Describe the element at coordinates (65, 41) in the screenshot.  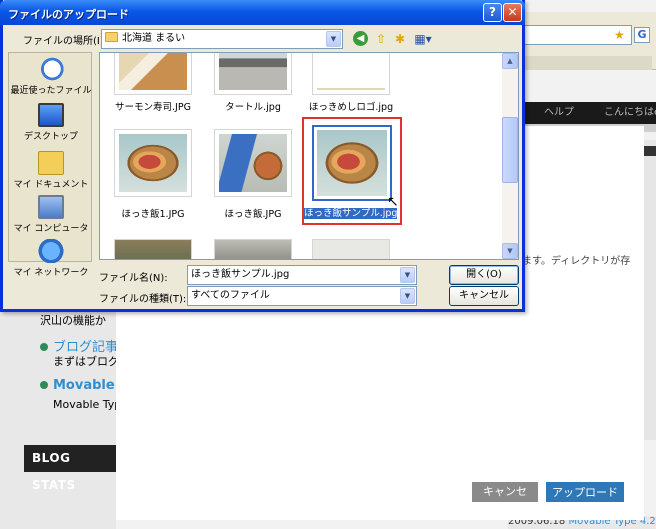
I see `look-in-label: ファイルの場所(I):` at that location.